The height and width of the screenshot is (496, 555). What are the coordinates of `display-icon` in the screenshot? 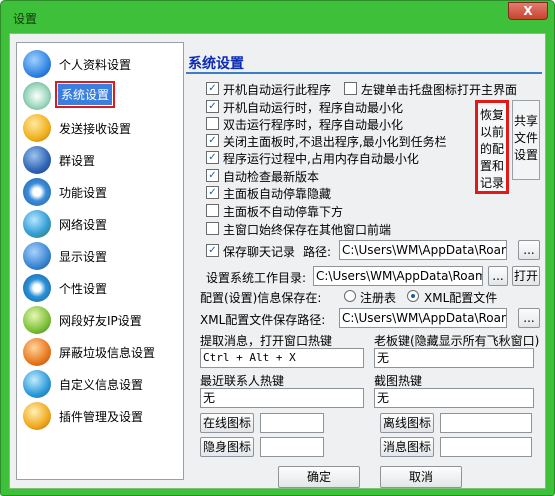 It's located at (37, 256).